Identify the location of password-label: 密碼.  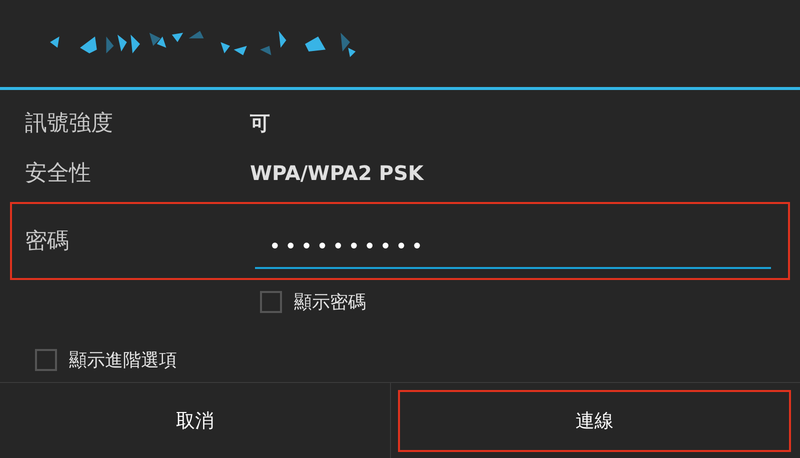
(47, 242).